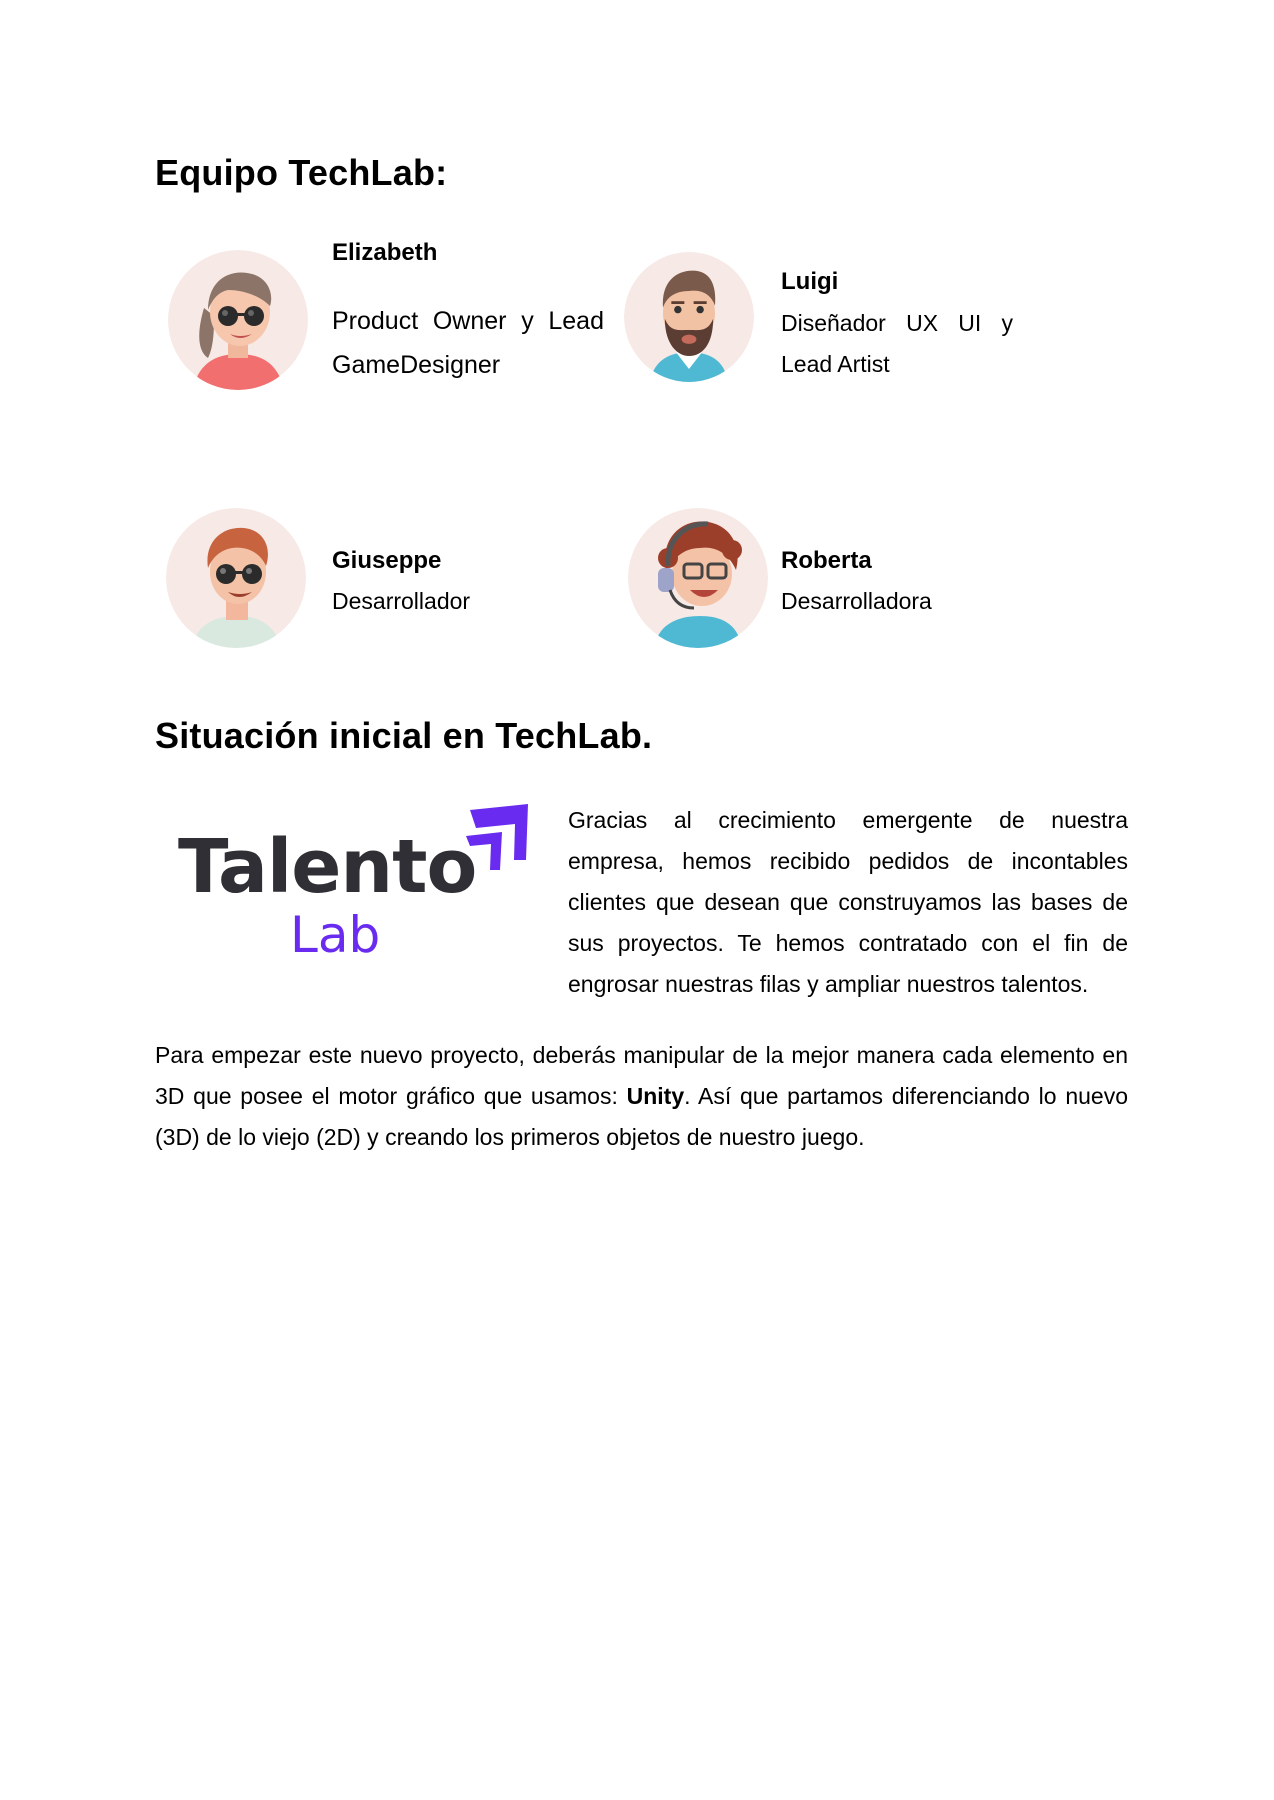  I want to click on team-heading: Equipo TechLab:, so click(301, 172).